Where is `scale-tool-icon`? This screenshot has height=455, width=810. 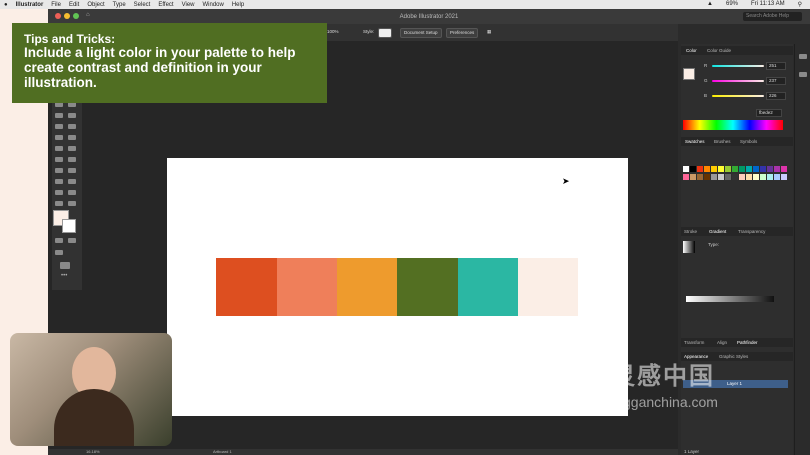
scale-tool-icon is located at coordinates (72, 126).